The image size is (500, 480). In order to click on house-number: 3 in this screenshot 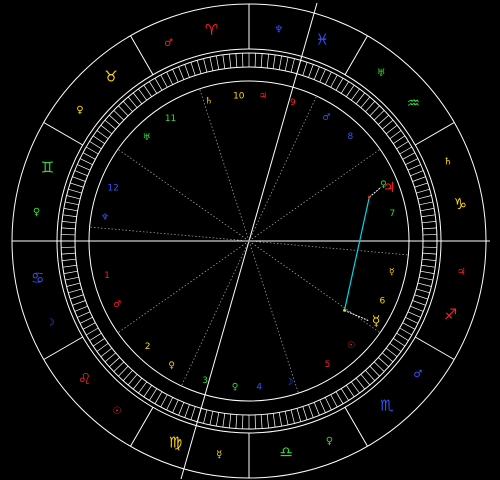, I will do `click(205, 381)`.